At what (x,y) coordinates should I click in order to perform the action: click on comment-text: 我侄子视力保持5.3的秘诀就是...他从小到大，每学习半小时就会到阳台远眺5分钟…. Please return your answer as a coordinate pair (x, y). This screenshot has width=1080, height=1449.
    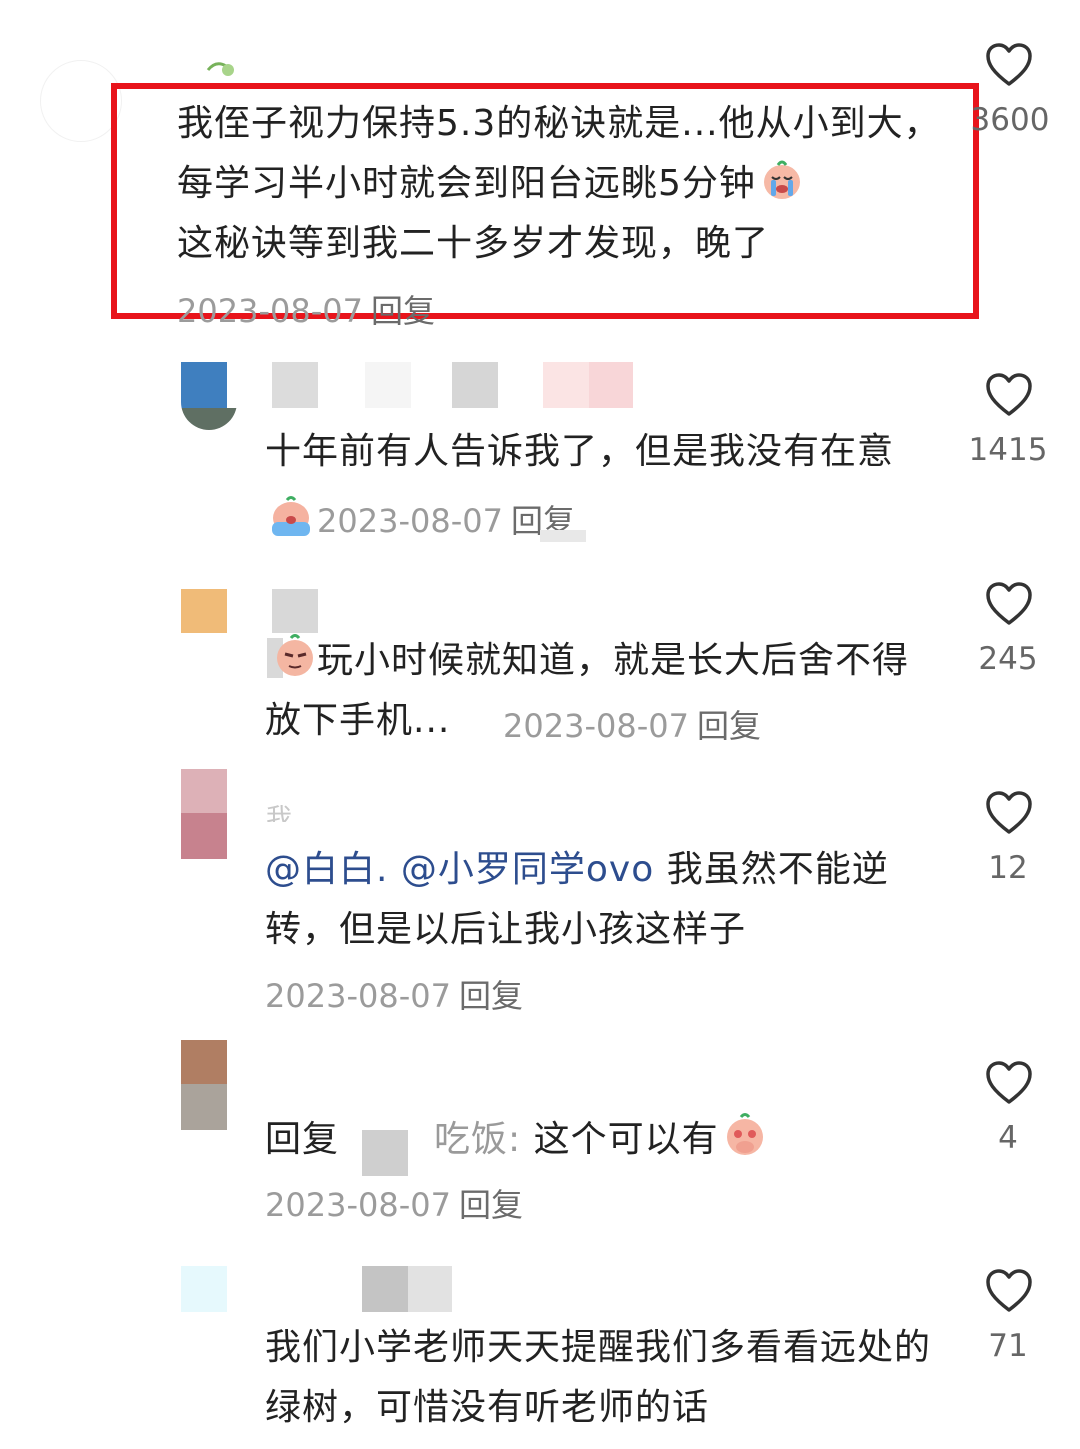
    Looking at the image, I should click on (559, 183).